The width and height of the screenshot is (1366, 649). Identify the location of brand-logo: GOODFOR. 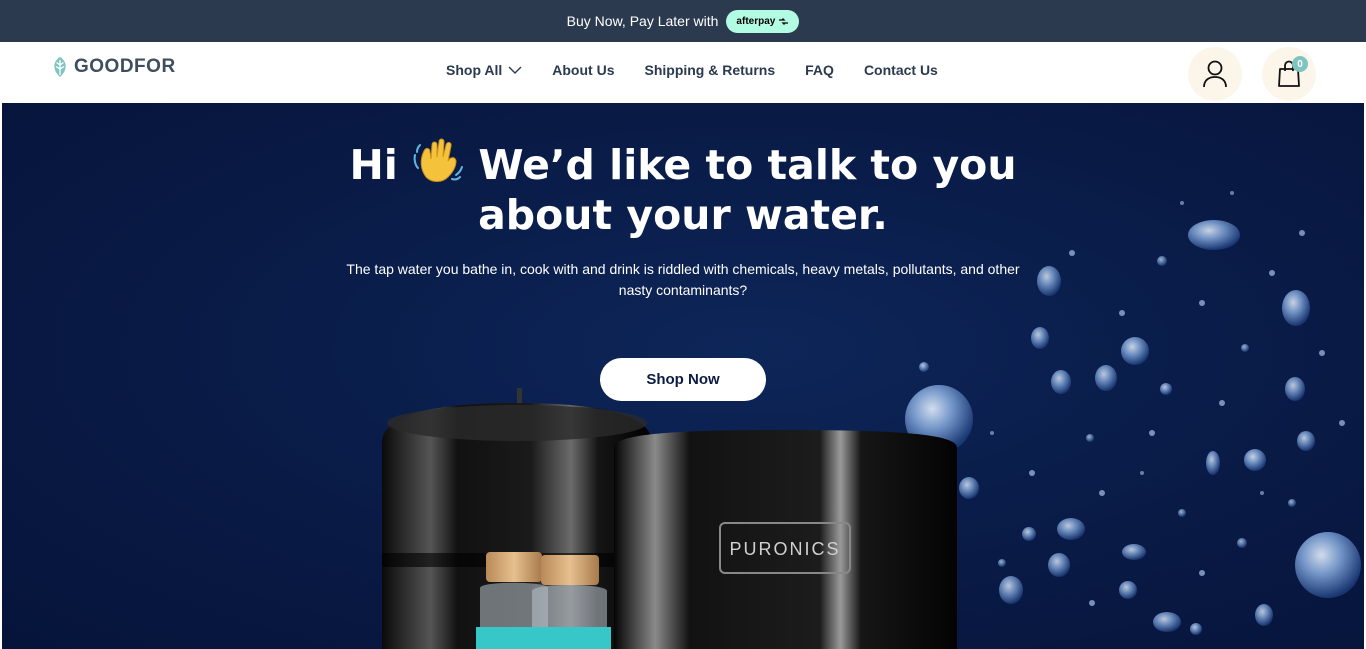
(113, 67).